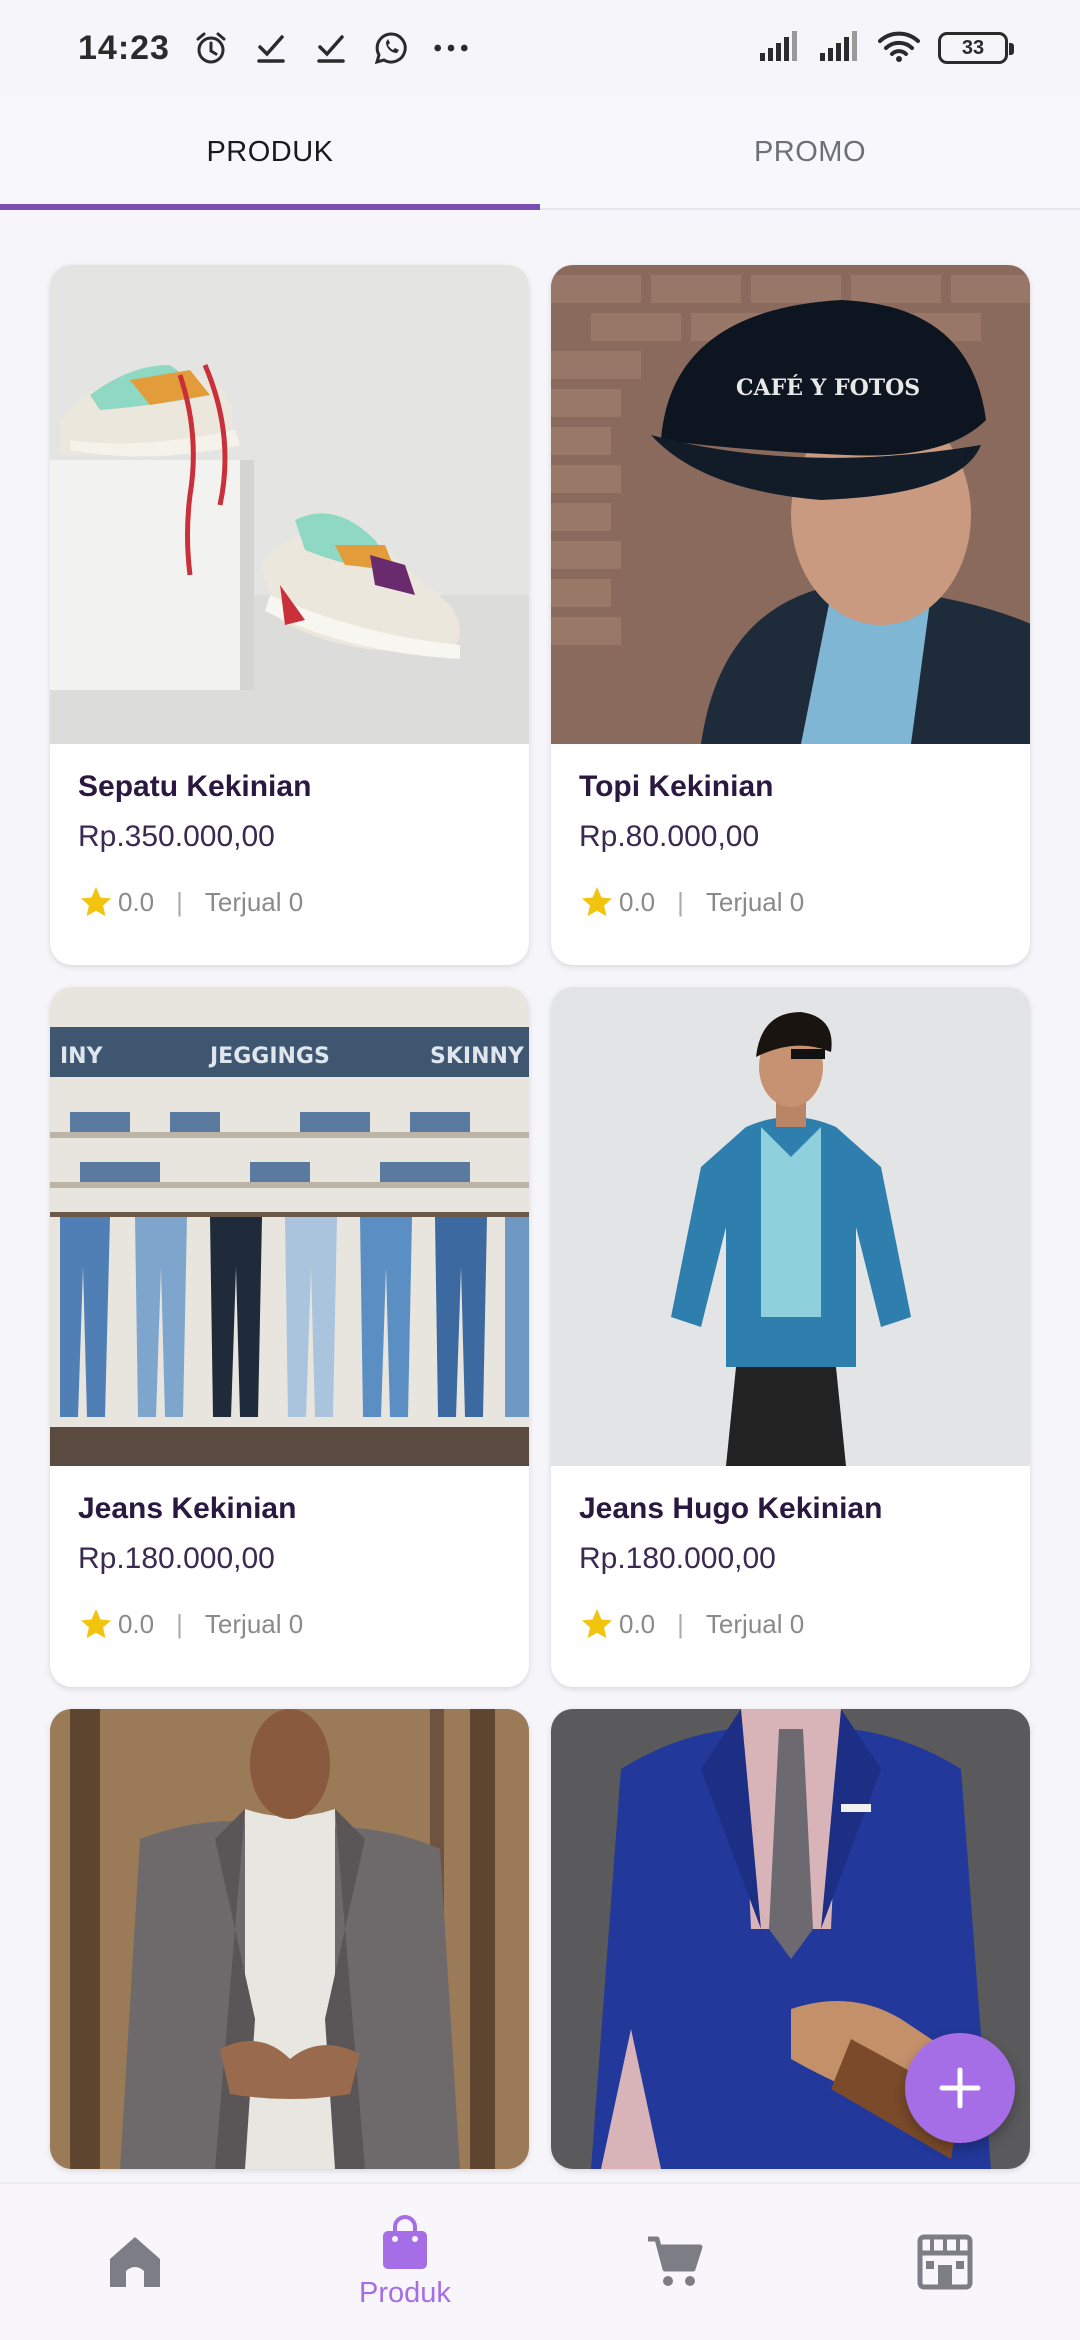 Image resolution: width=1080 pixels, height=2340 pixels. What do you see at coordinates (405, 2292) in the screenshot?
I see `nav-label: Produk` at bounding box center [405, 2292].